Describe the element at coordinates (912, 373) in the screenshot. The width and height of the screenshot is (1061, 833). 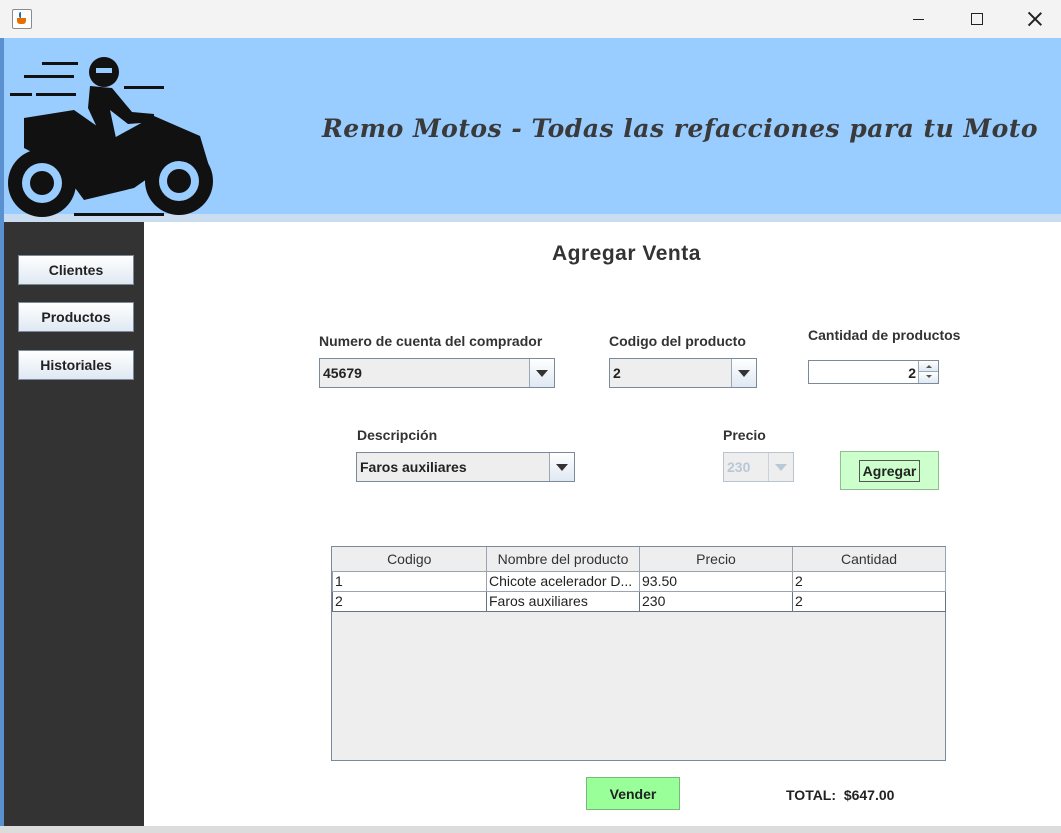
I see `cantidad-value: 2` at that location.